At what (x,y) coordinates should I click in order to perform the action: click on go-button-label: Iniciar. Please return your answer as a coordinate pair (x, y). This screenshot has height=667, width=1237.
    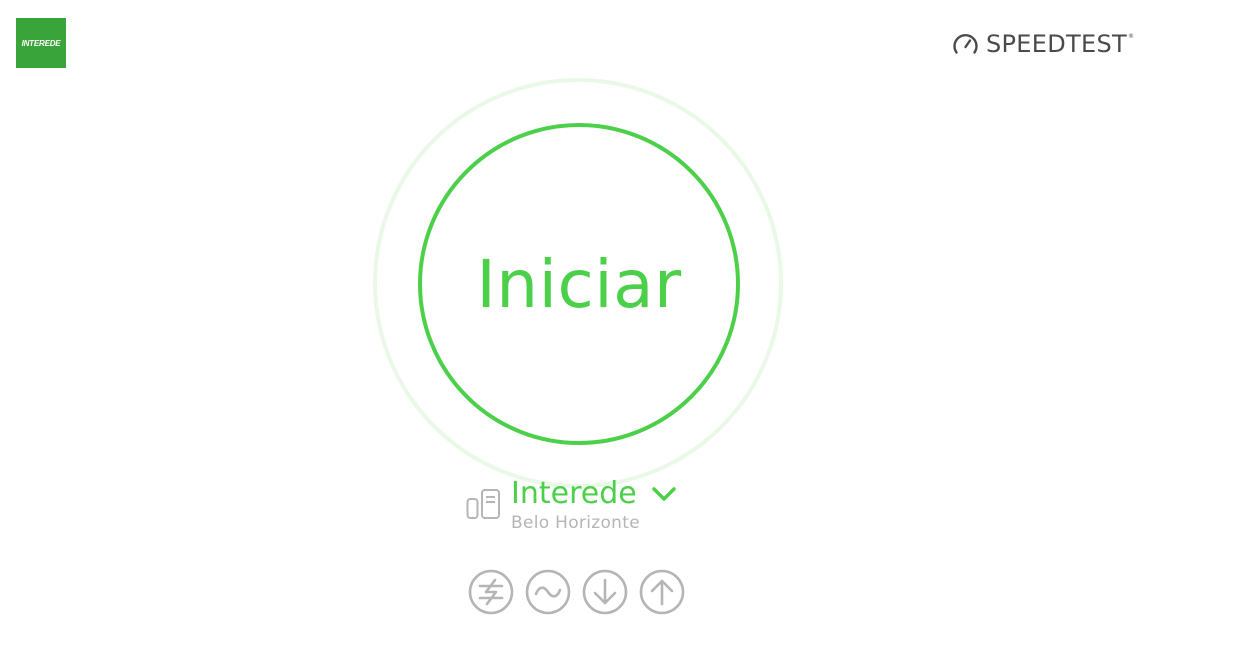
    Looking at the image, I should click on (579, 284).